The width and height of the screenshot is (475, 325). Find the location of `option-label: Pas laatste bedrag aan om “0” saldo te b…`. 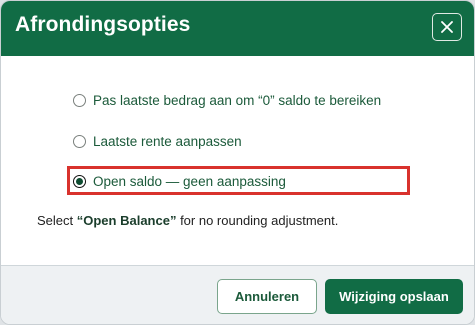

option-label: Pas laatste bedrag aan om “0” saldo te b… is located at coordinates (237, 100).